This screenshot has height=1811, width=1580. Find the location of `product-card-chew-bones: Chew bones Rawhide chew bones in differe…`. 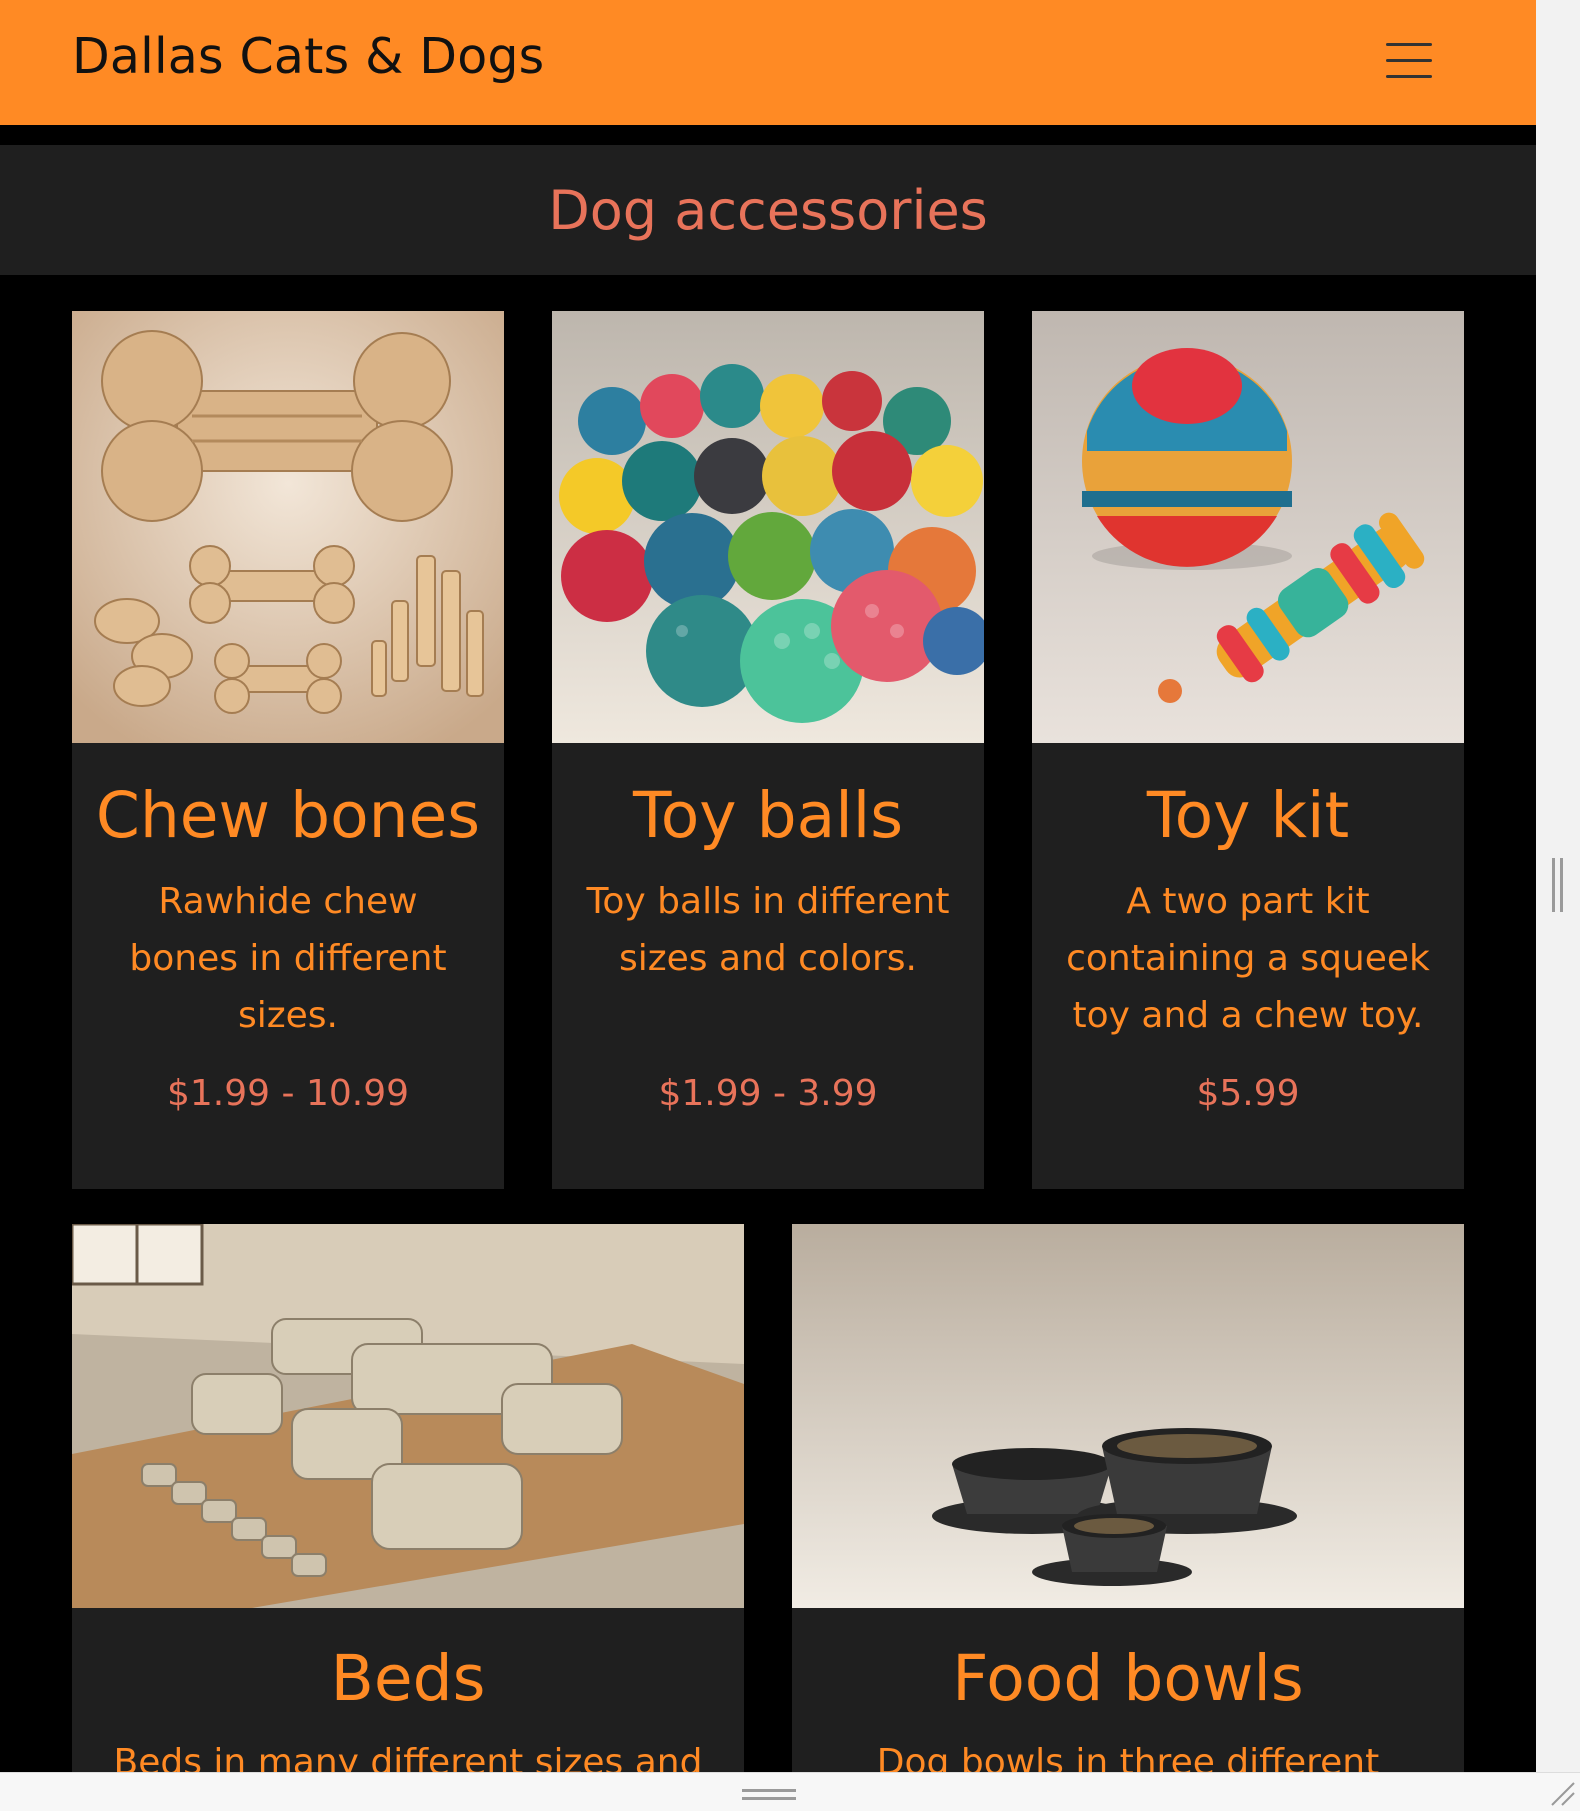

product-card-chew-bones: Chew bones Rawhide chew bones in differe… is located at coordinates (288, 750).